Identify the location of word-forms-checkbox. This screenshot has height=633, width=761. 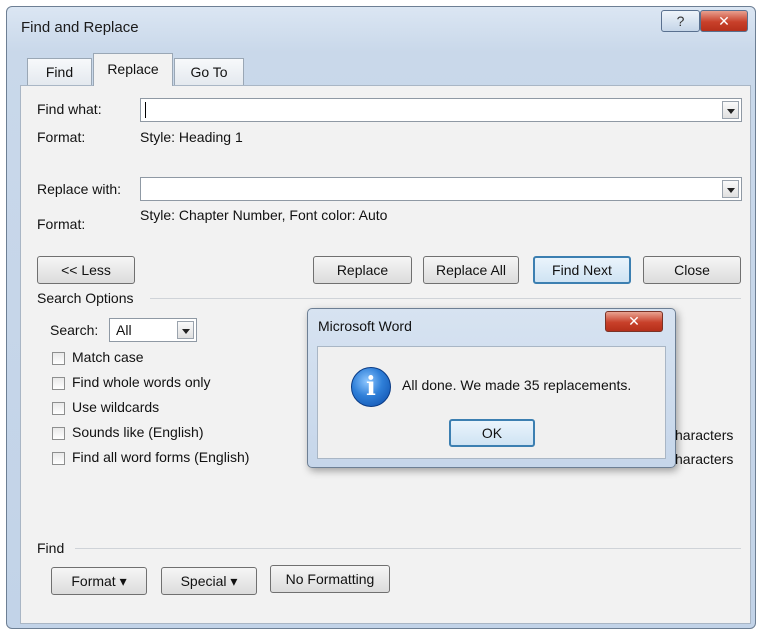
(58, 458).